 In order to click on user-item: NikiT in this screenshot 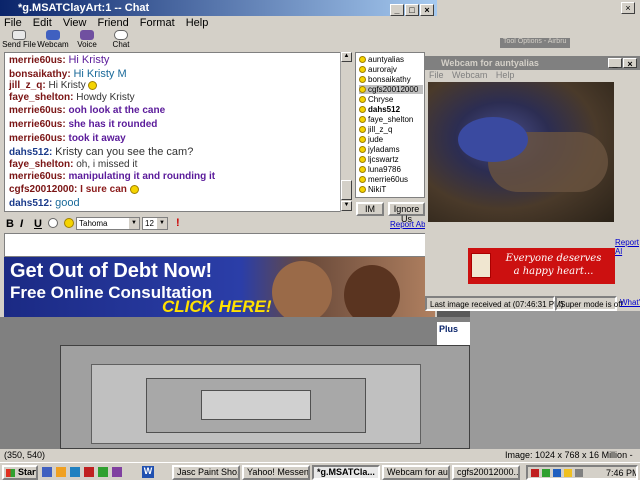, I will do `click(372, 189)`.